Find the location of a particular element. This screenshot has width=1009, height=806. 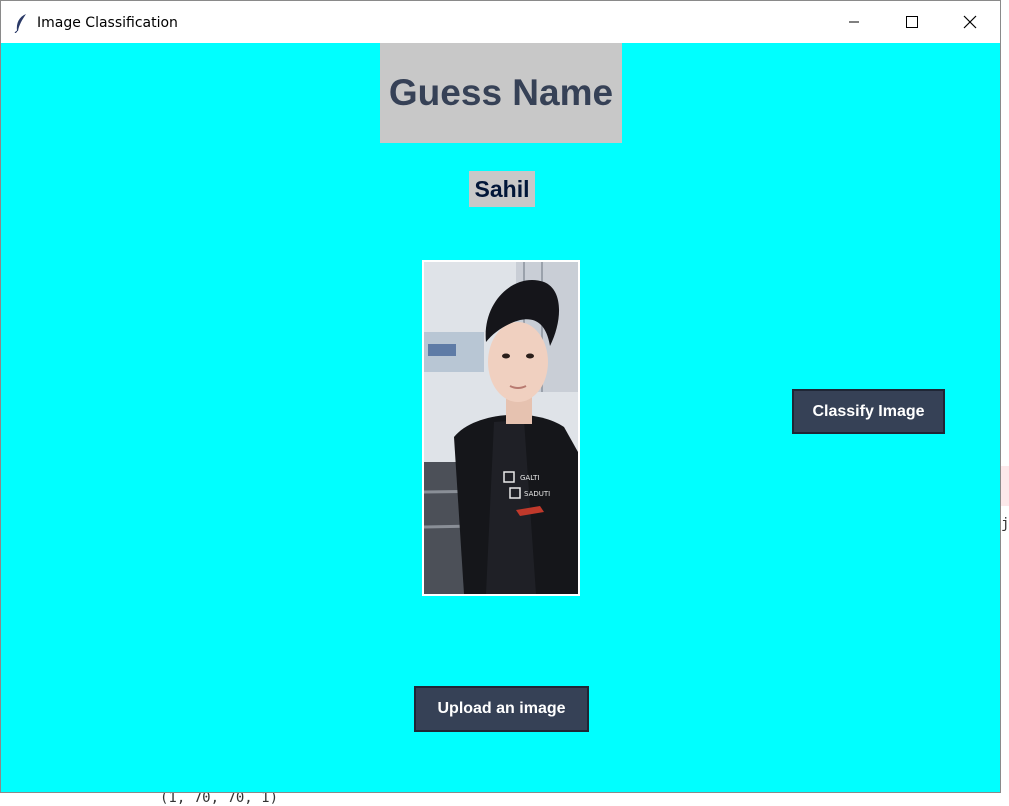

uploaded-image: GALTI SADUTI is located at coordinates (501, 428).